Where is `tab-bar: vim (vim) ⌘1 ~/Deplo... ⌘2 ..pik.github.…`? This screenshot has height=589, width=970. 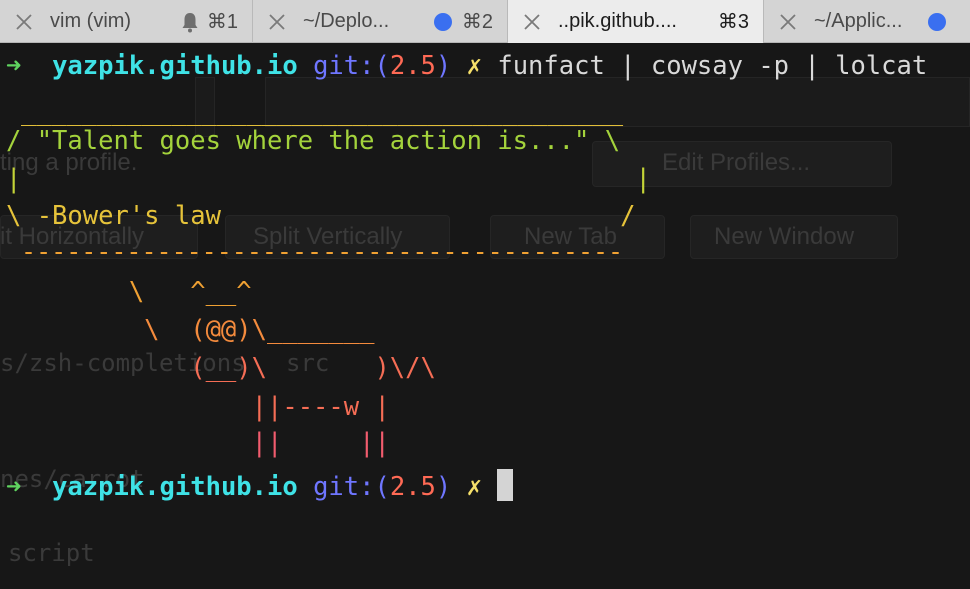
tab-bar: vim (vim) ⌘1 ~/Deplo... ⌘2 ..pik.github.… is located at coordinates (485, 21).